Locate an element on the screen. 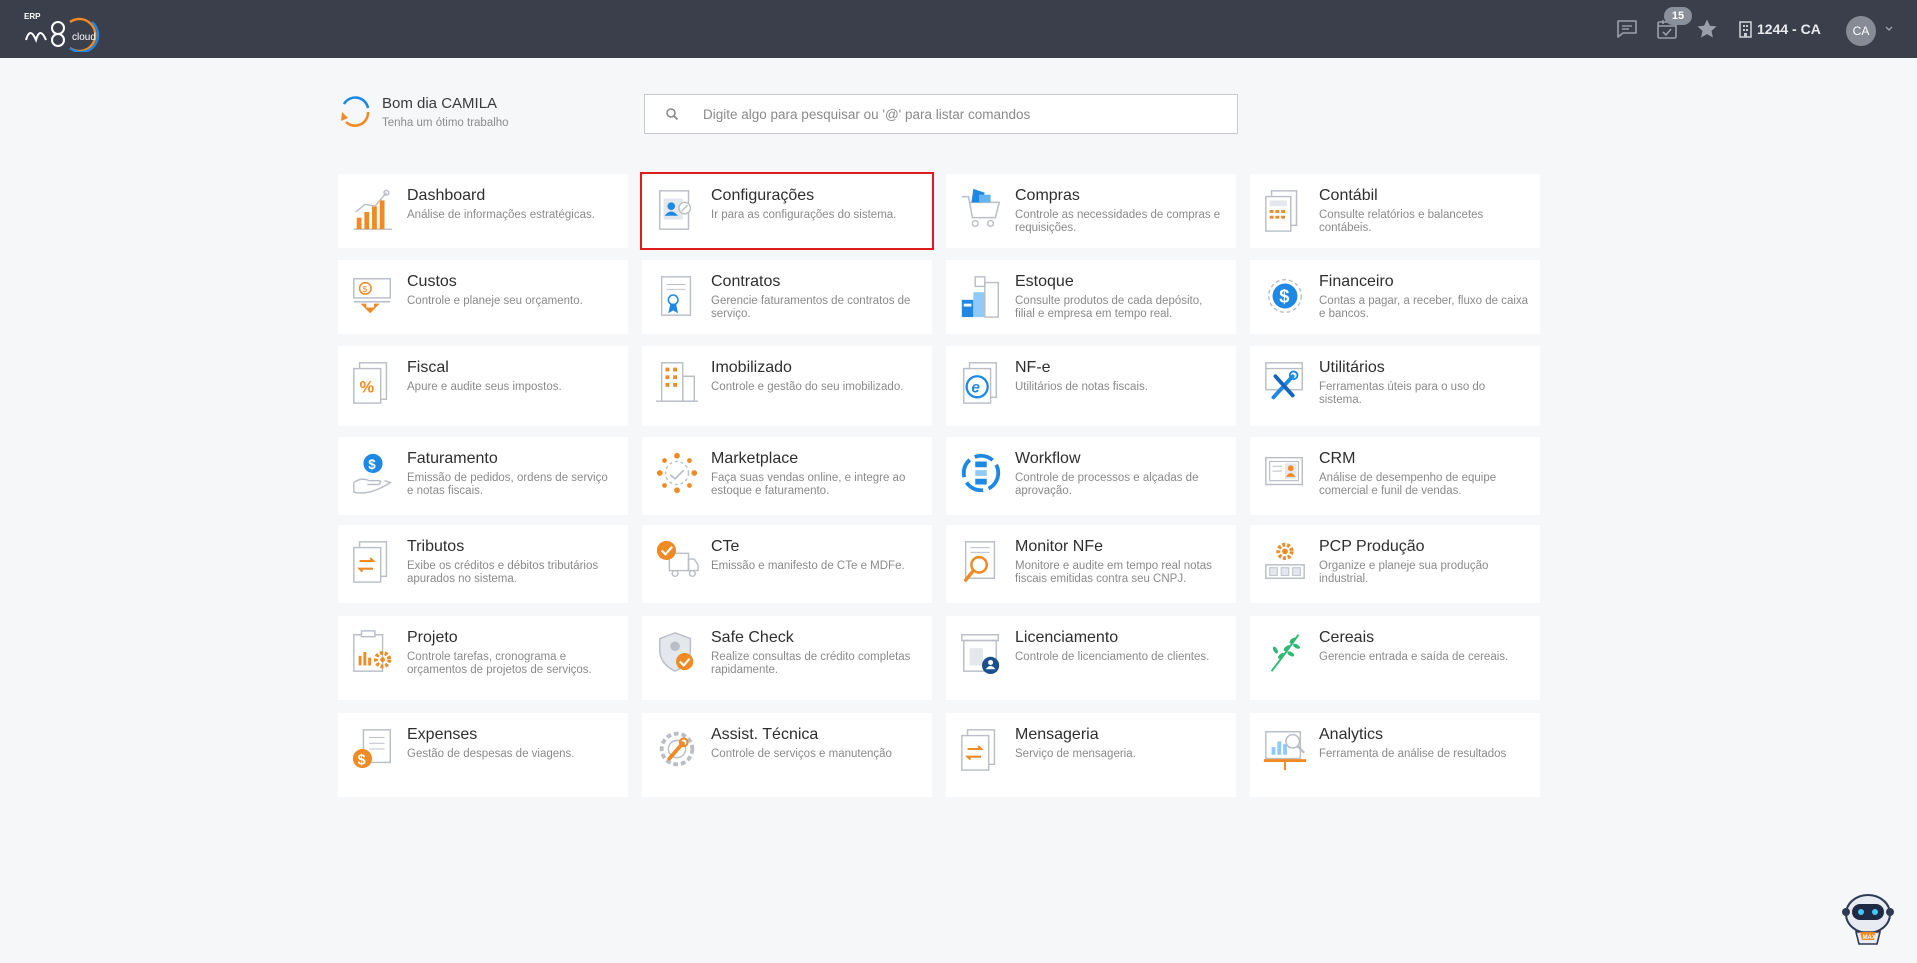  license-store-icon is located at coordinates (981, 652).